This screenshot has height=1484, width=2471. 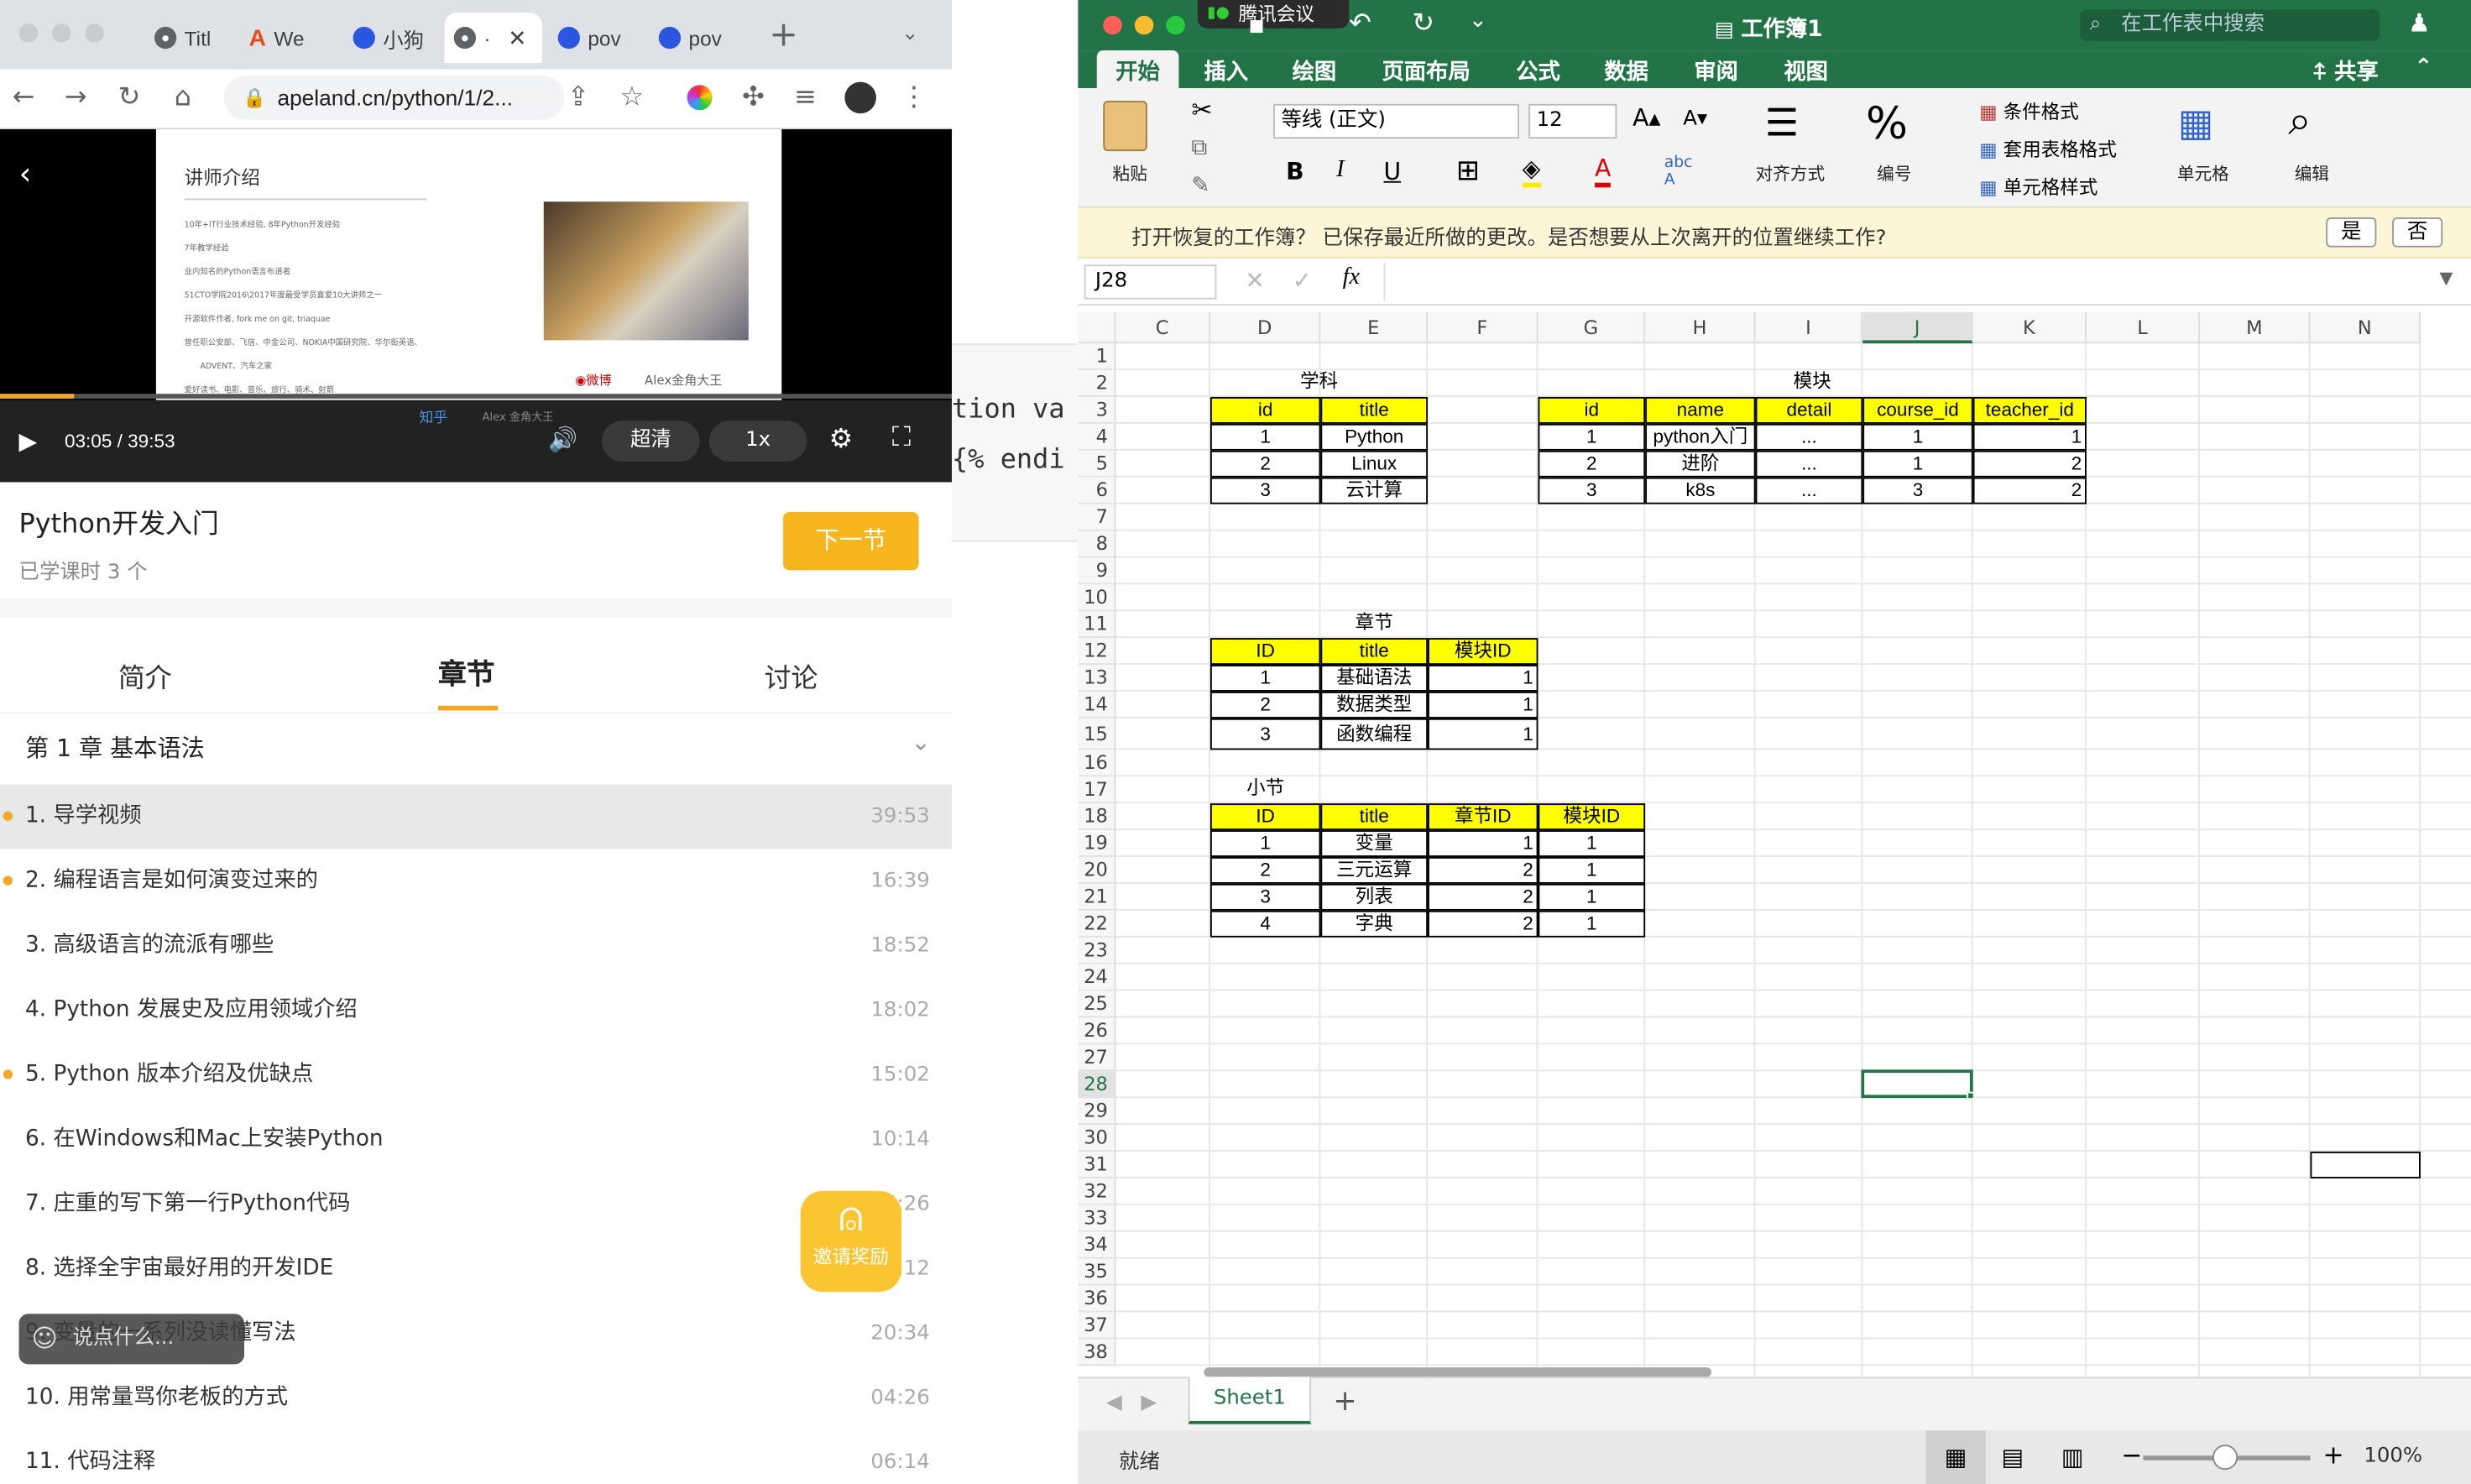 I want to click on row-header: 33, so click(x=1097, y=1218).